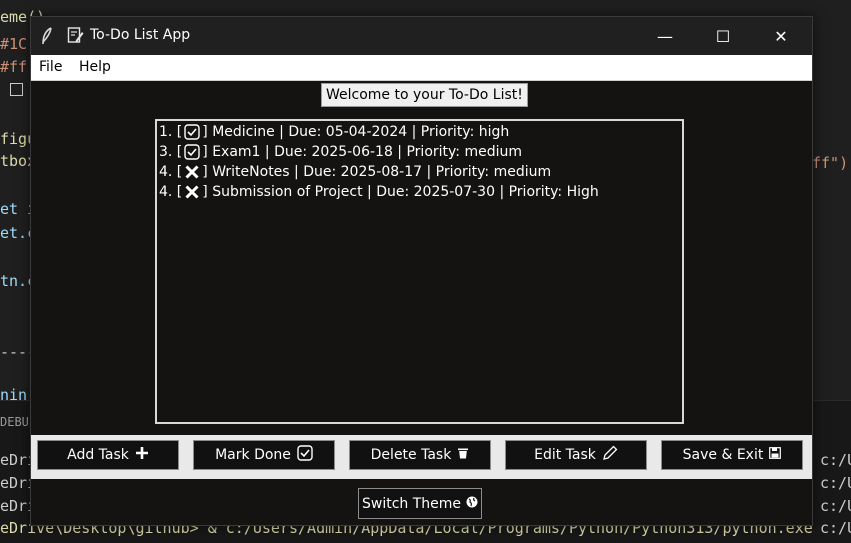 The width and height of the screenshot is (851, 543). What do you see at coordinates (463, 455) in the screenshot?
I see `trash-icon` at bounding box center [463, 455].